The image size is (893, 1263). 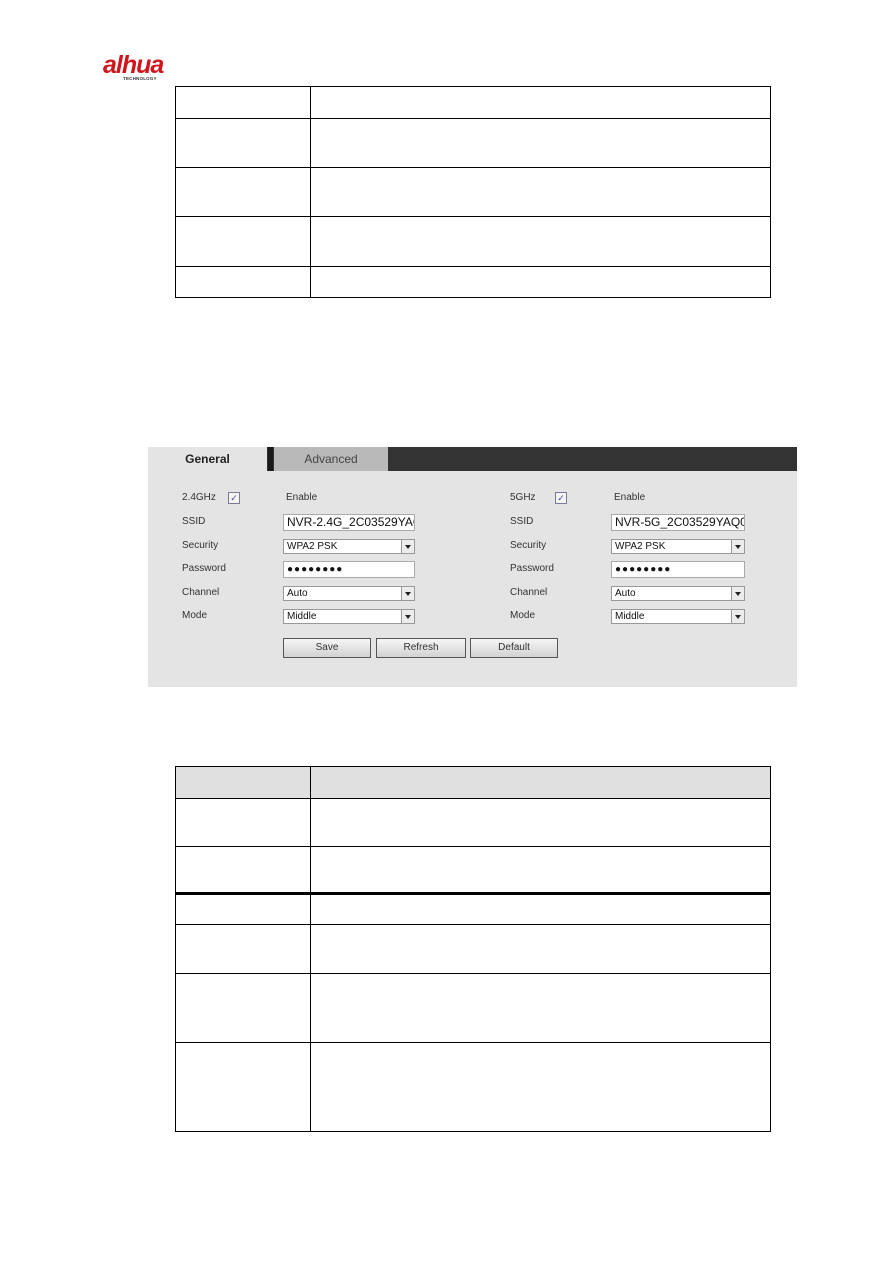 What do you see at coordinates (528, 545) in the screenshot?
I see `band-5-security-label: Security` at bounding box center [528, 545].